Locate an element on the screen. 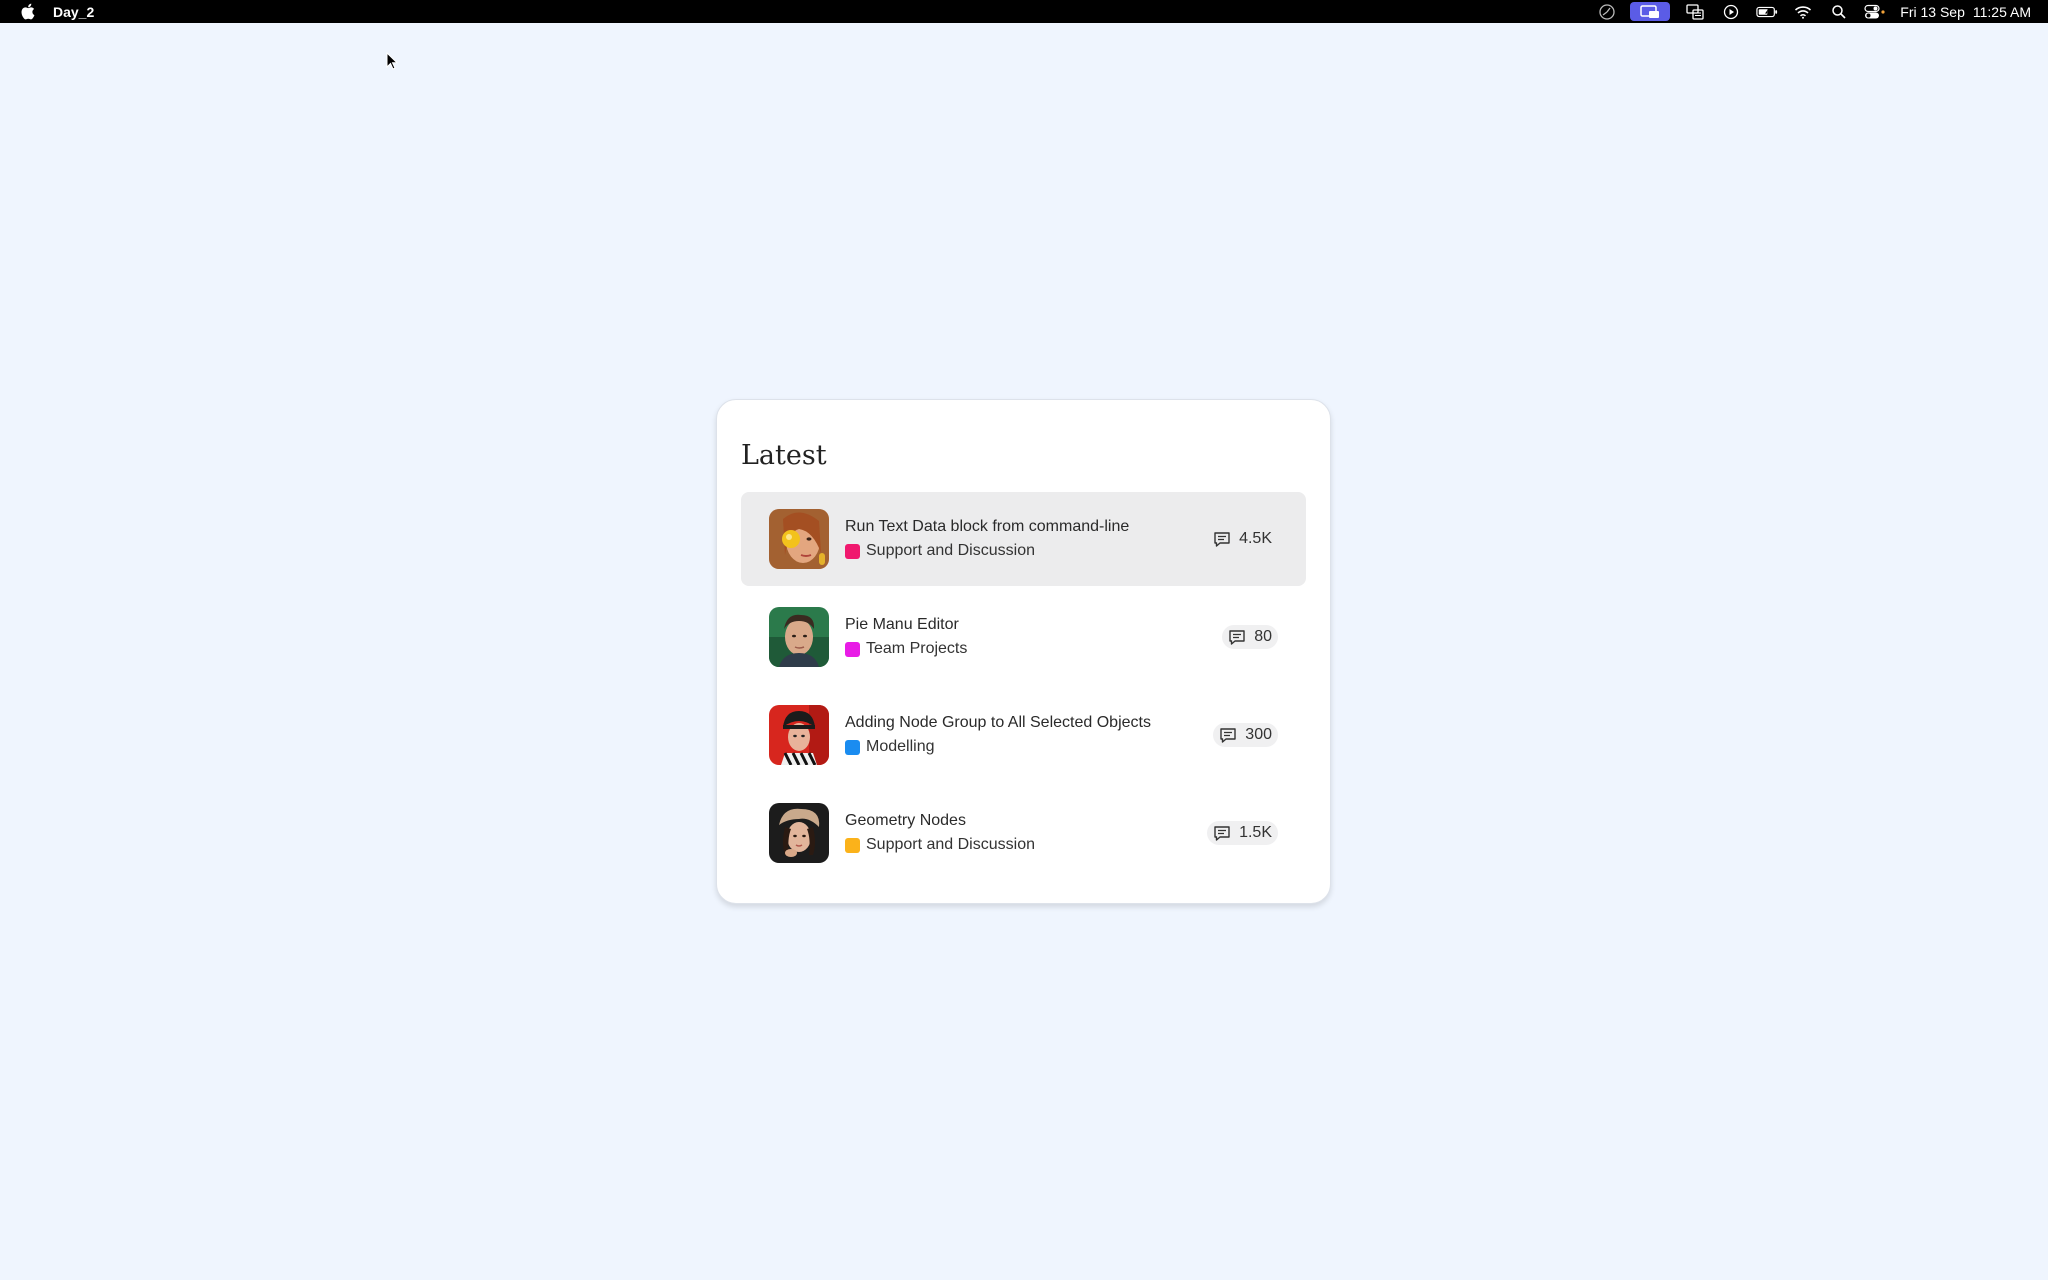 The height and width of the screenshot is (1280, 2048). menubar-time: 11:25 AM is located at coordinates (2001, 11).